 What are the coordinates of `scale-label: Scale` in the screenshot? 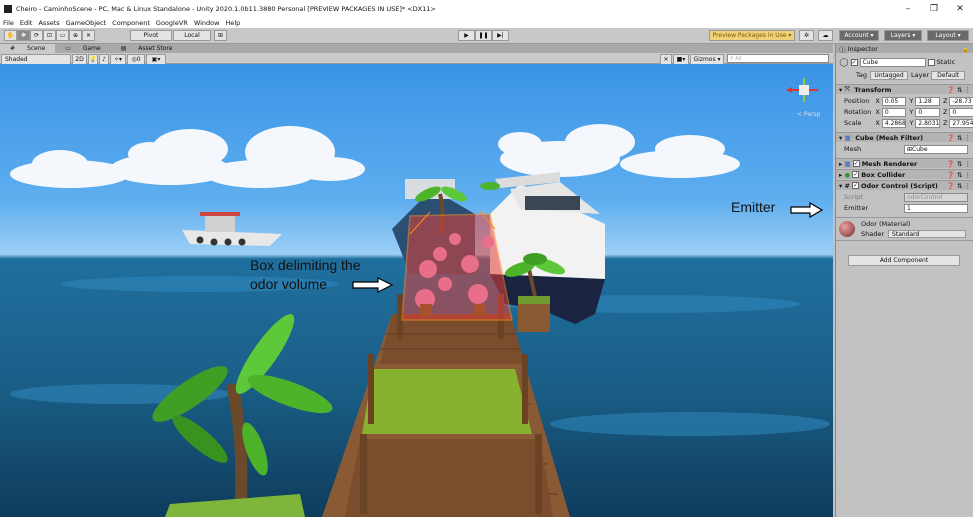 It's located at (853, 123).